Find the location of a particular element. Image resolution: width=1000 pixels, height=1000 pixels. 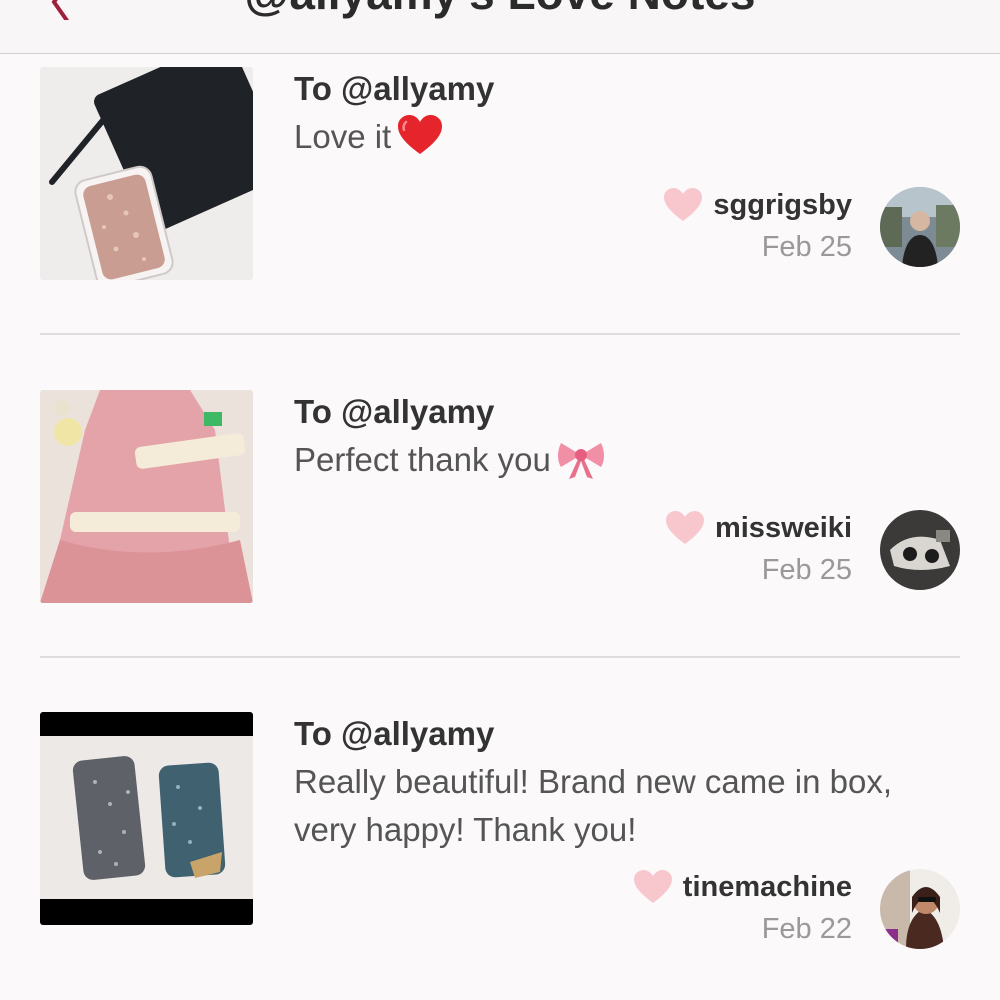

sender-username: missweiki is located at coordinates (783, 528).